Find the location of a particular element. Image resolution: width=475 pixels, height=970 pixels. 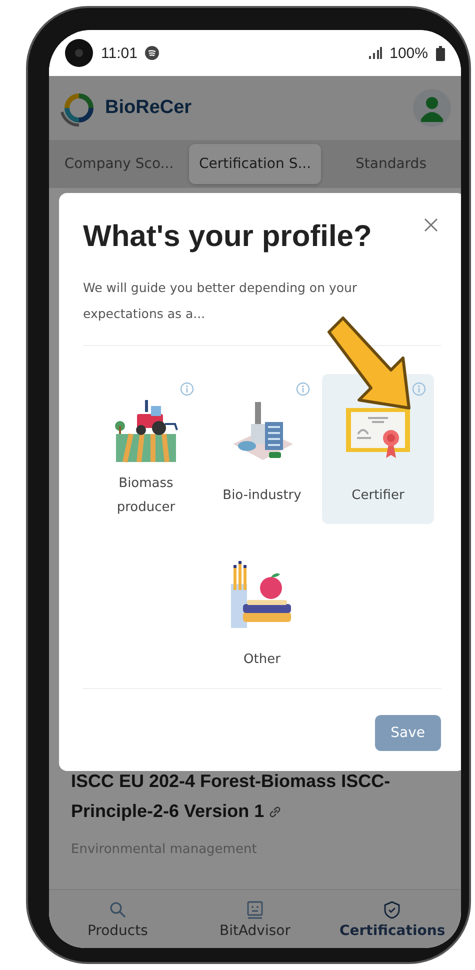

nav-item: Products is located at coordinates (117, 919).